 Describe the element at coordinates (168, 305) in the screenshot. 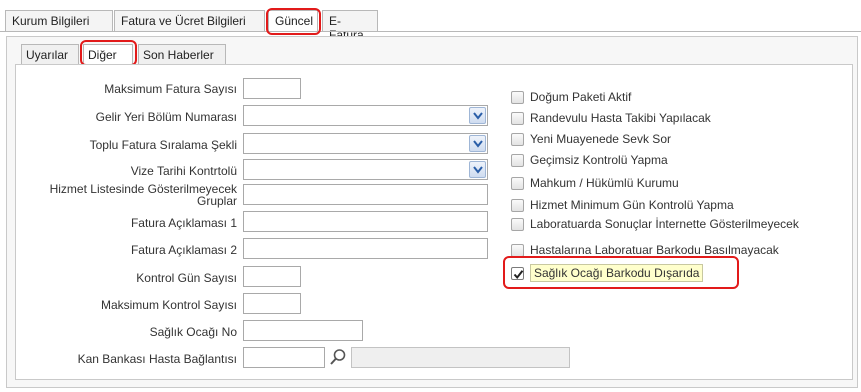

I see `max-control-label: Maksimum Kontrol Sayısı` at that location.